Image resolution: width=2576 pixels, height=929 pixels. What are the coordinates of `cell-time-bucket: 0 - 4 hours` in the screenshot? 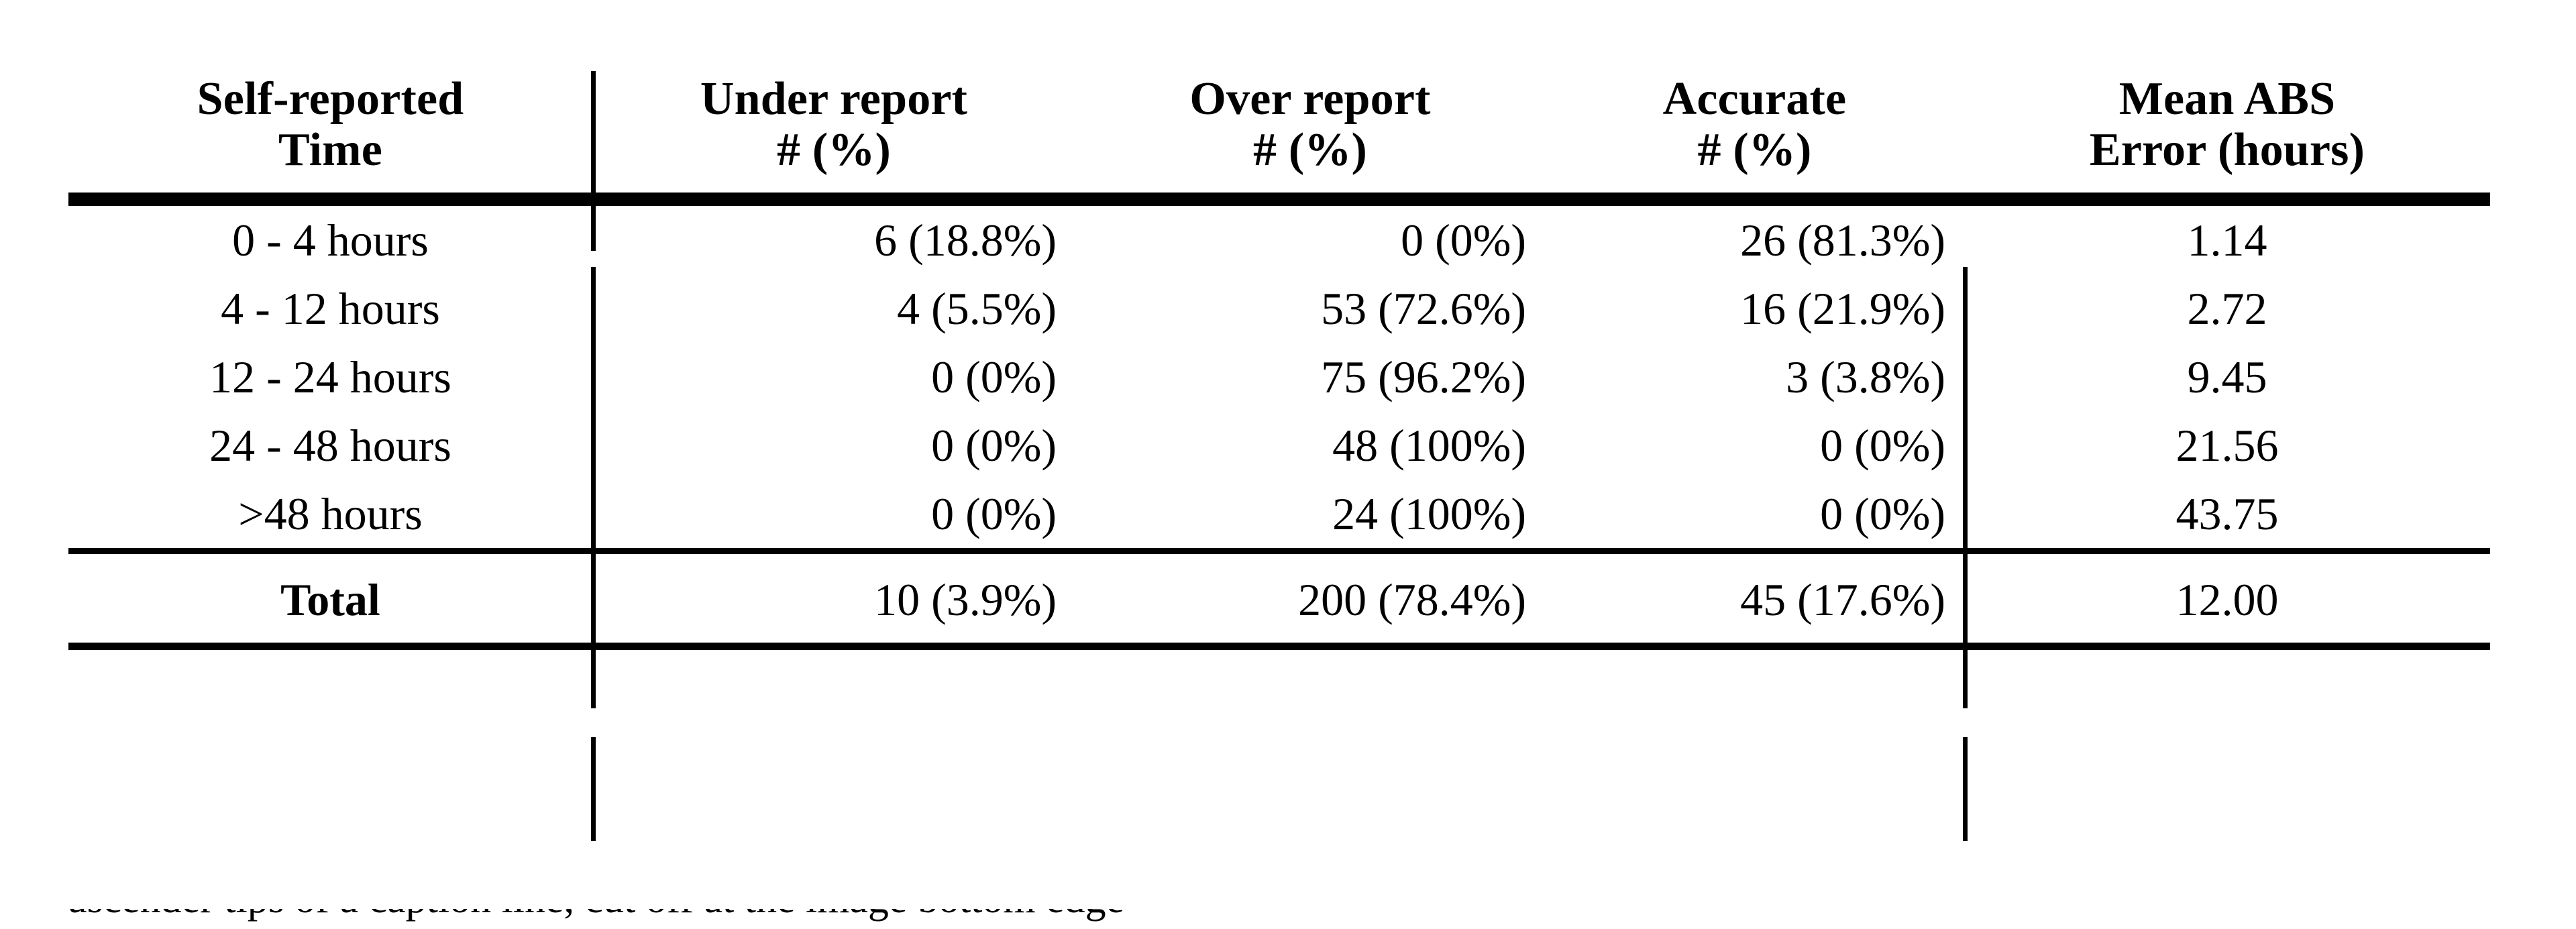 It's located at (330, 240).